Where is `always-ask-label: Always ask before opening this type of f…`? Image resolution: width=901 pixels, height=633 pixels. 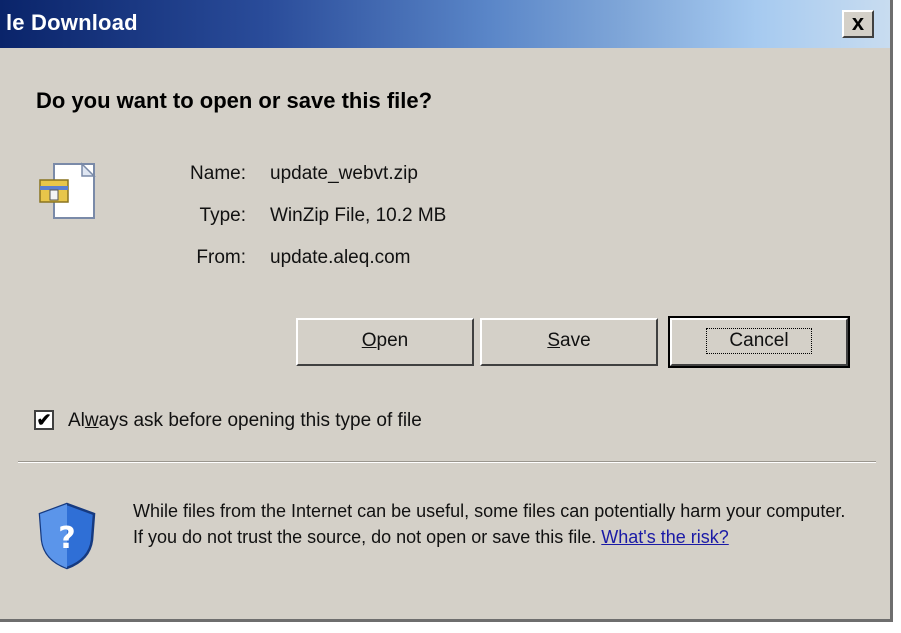 always-ask-label: Always ask before opening this type of f… is located at coordinates (245, 421).